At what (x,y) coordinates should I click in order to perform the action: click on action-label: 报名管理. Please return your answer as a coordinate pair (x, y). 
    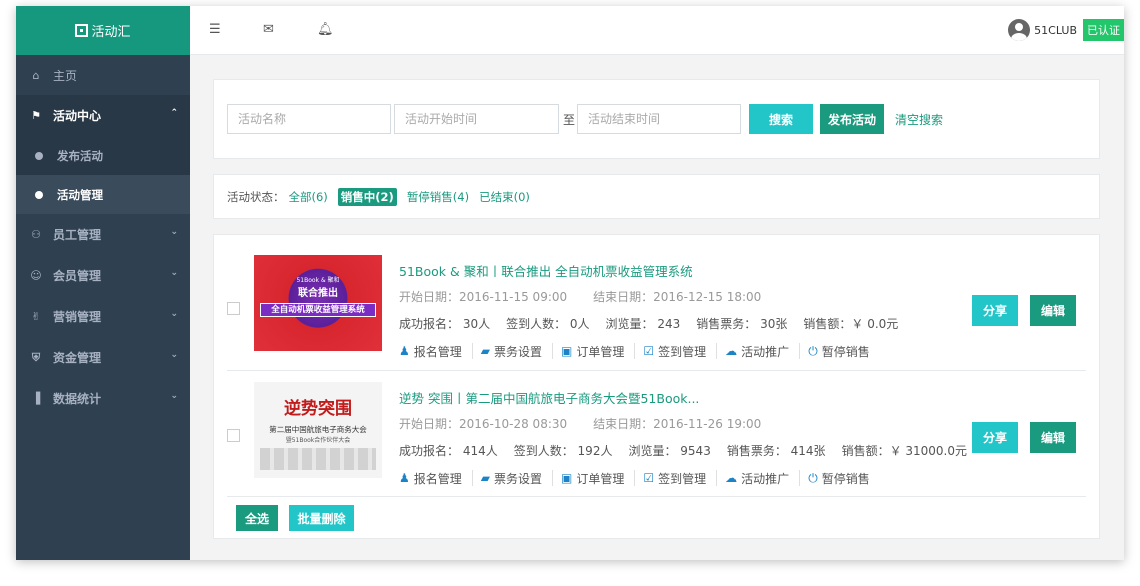
    Looking at the image, I should click on (437, 351).